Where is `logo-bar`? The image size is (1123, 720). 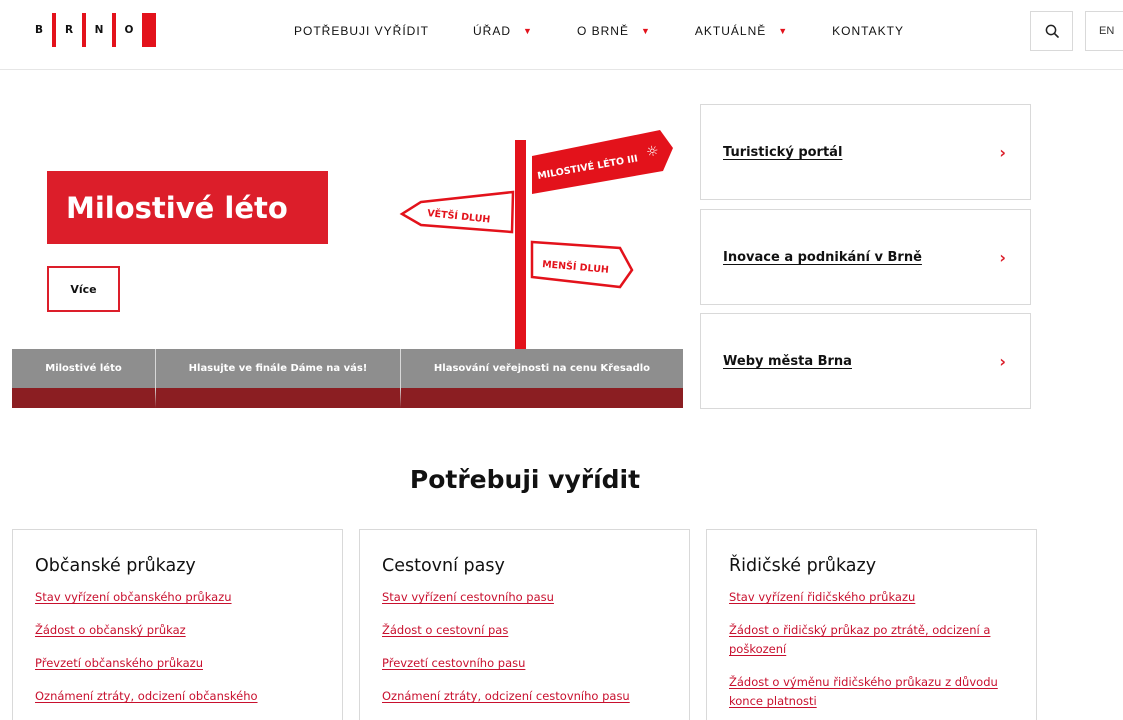
logo-bar is located at coordinates (149, 30).